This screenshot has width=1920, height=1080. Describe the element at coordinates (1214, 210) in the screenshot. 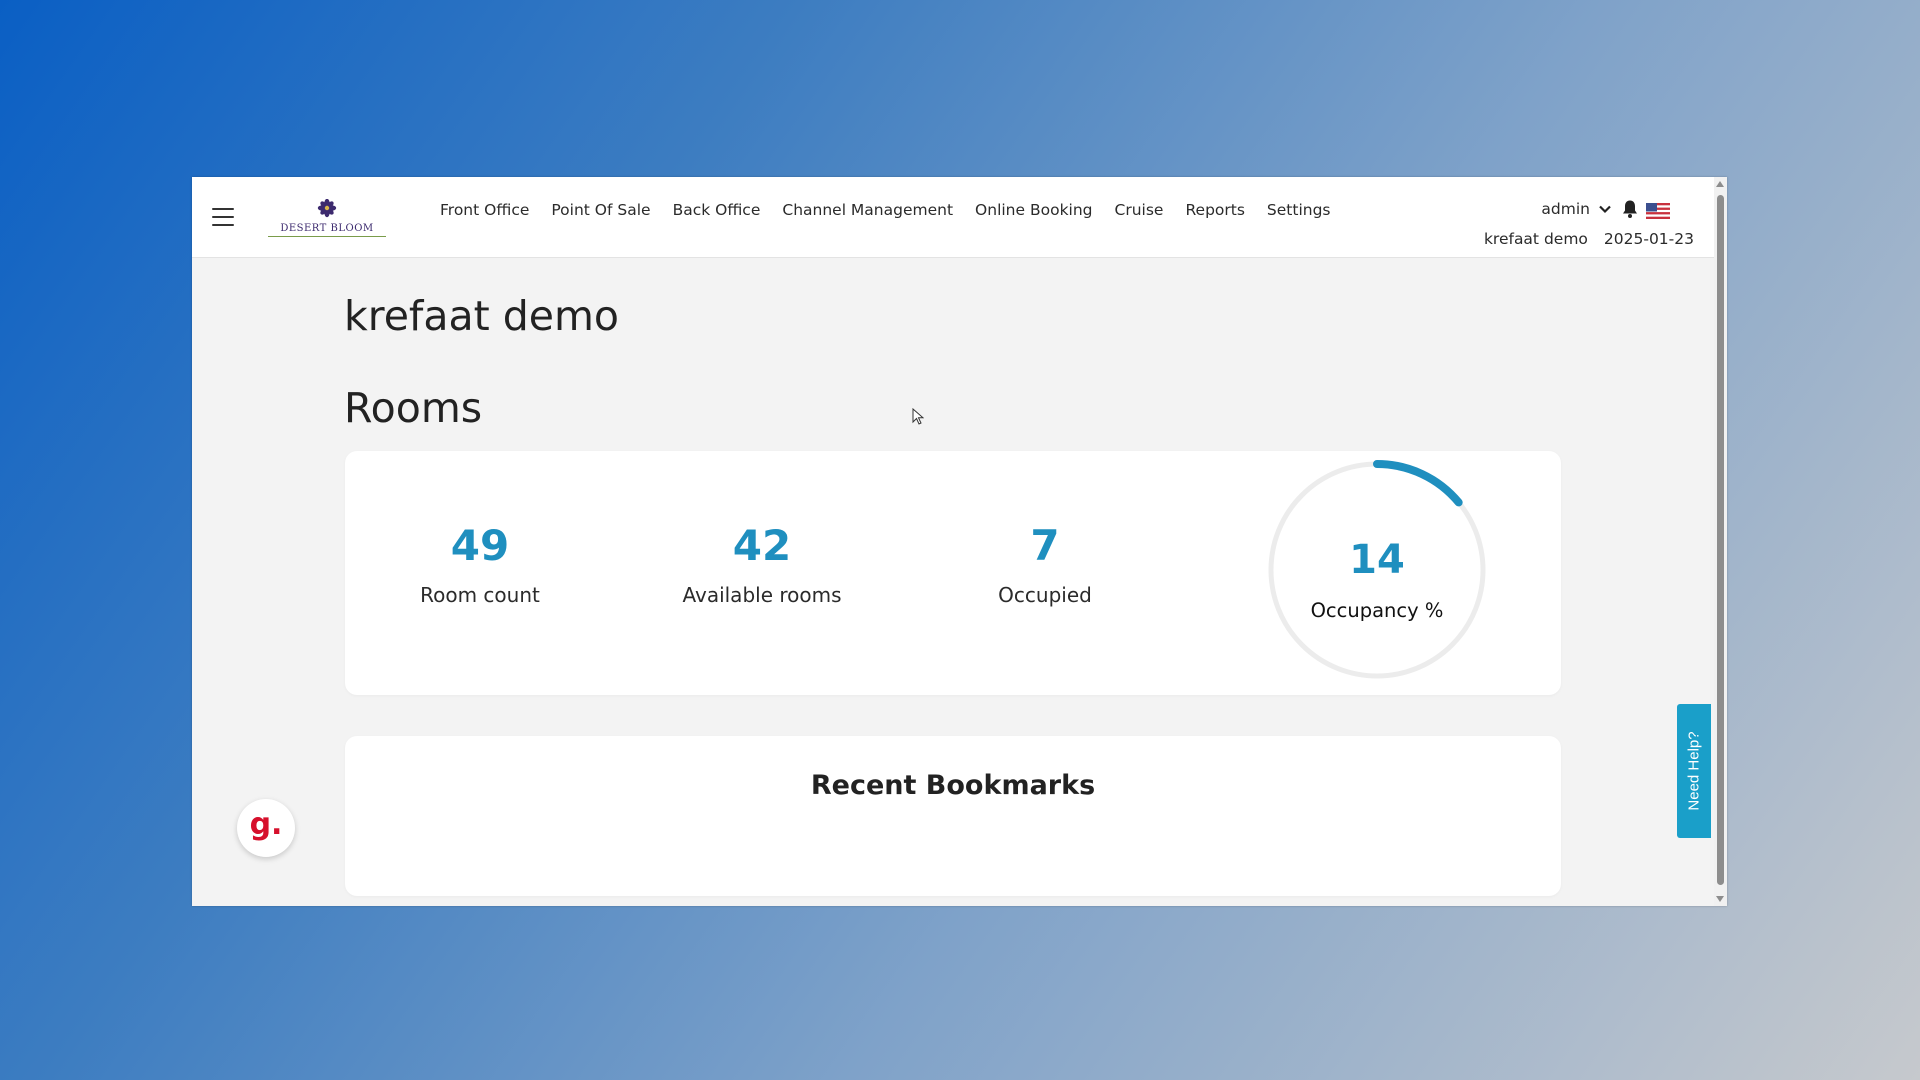

I see `nav-reports: Reports` at that location.